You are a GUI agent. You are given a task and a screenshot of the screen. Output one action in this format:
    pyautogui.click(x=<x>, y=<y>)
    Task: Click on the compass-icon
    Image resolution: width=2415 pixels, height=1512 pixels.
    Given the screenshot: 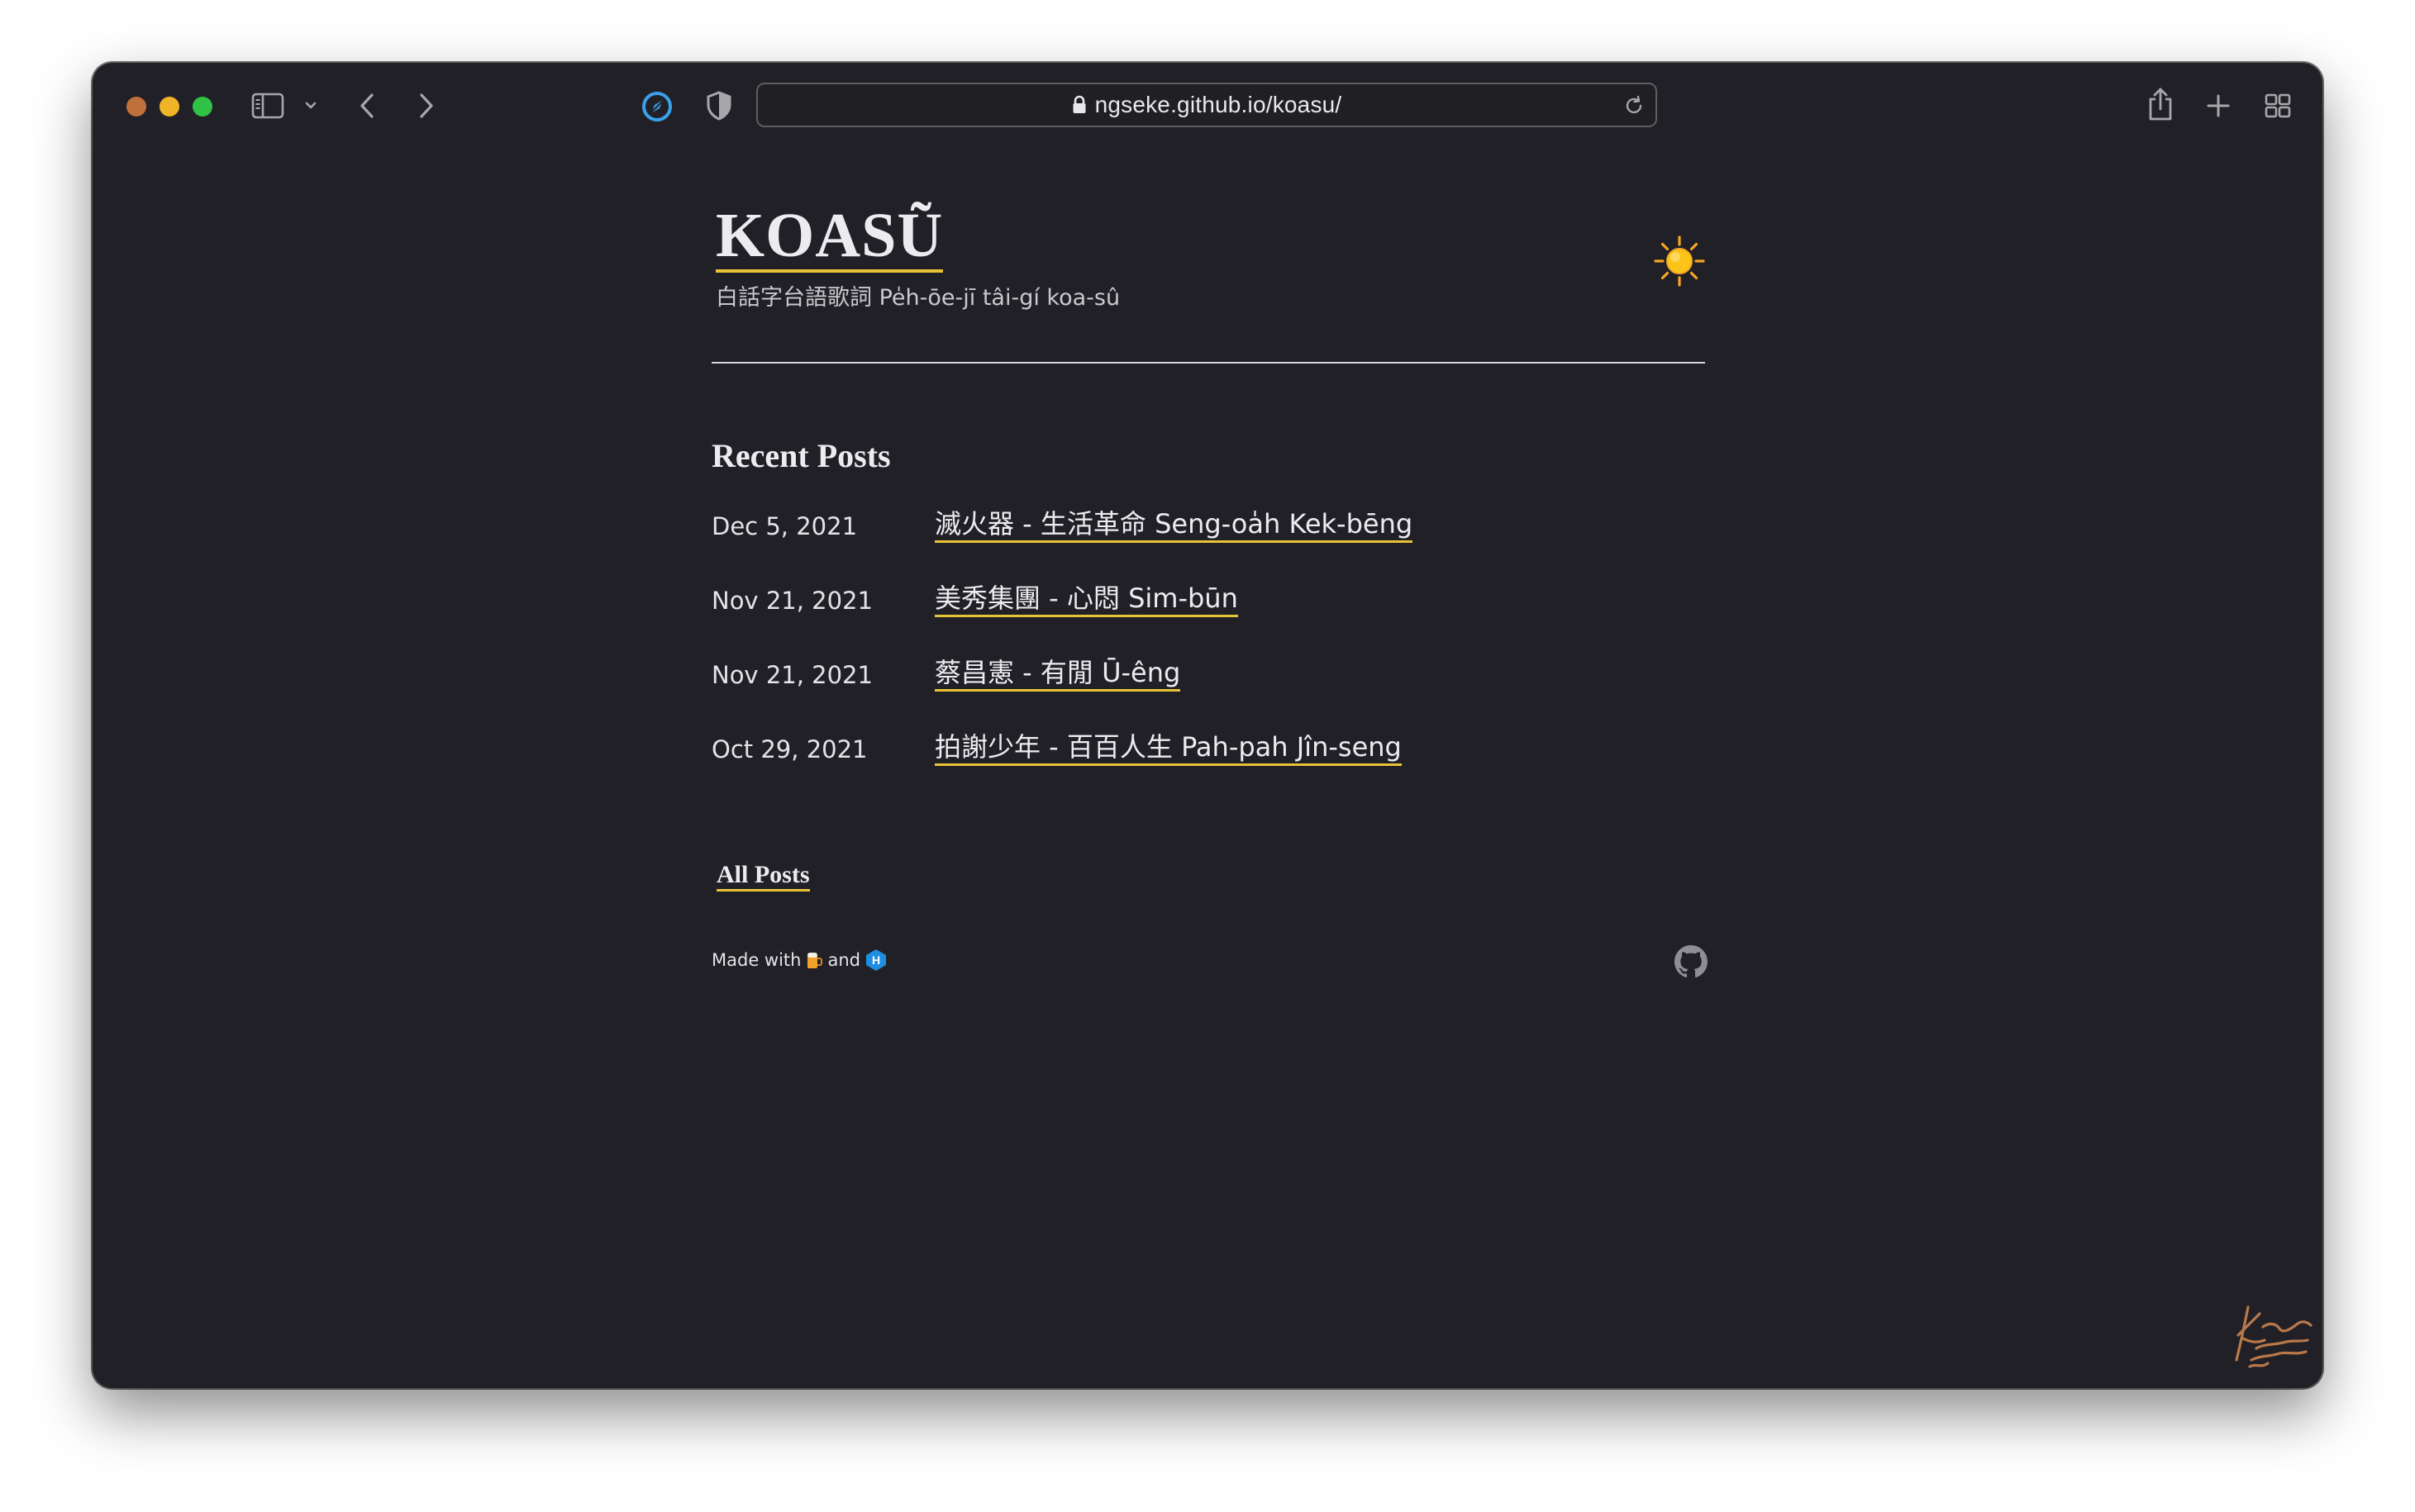 What is the action you would take?
    pyautogui.click(x=657, y=106)
    